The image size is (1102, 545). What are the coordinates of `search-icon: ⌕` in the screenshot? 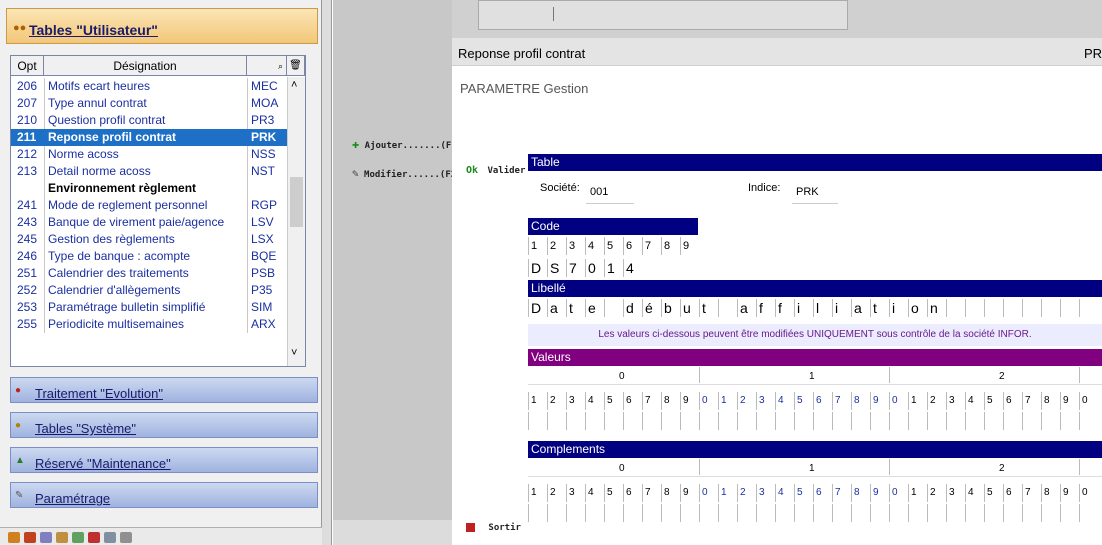 It's located at (267, 66).